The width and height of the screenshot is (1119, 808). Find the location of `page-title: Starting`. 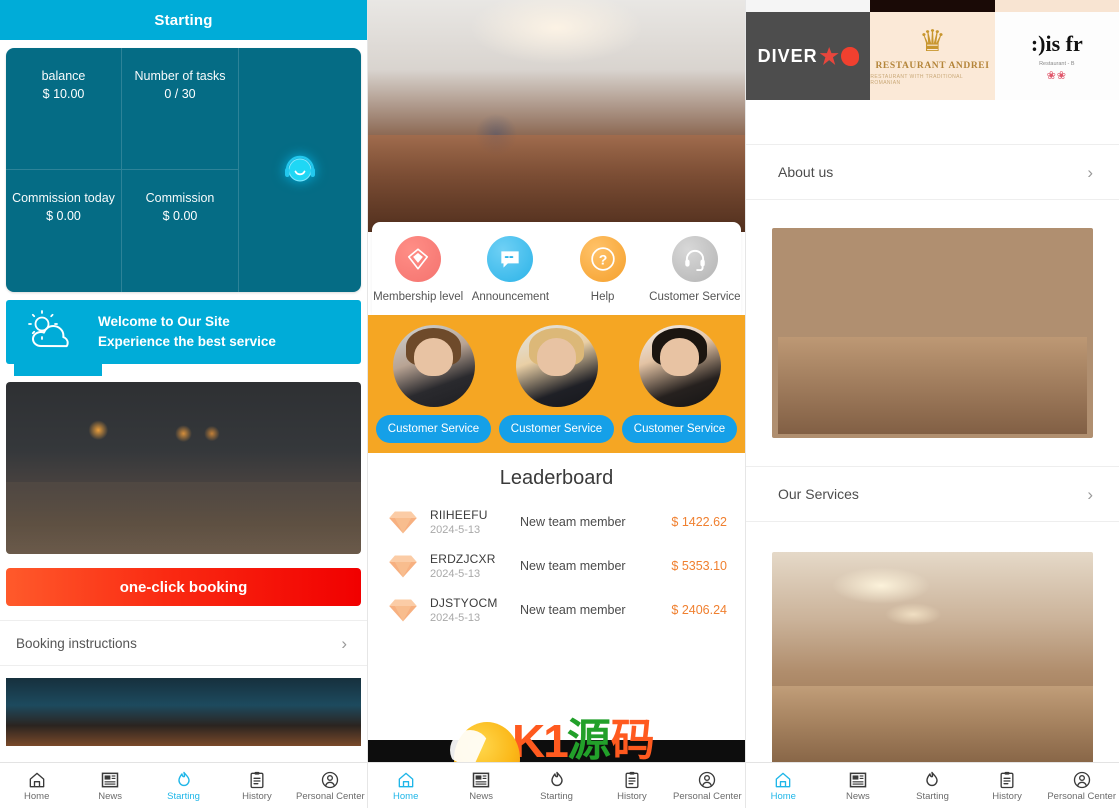

page-title: Starting is located at coordinates (183, 20).